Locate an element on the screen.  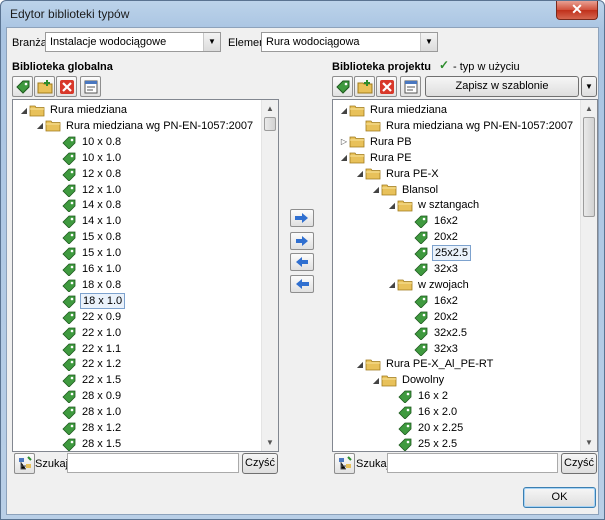
tree-folder-item: Rura miedziana wg PN-EN-1057:2007 is located at coordinates (465, 126).